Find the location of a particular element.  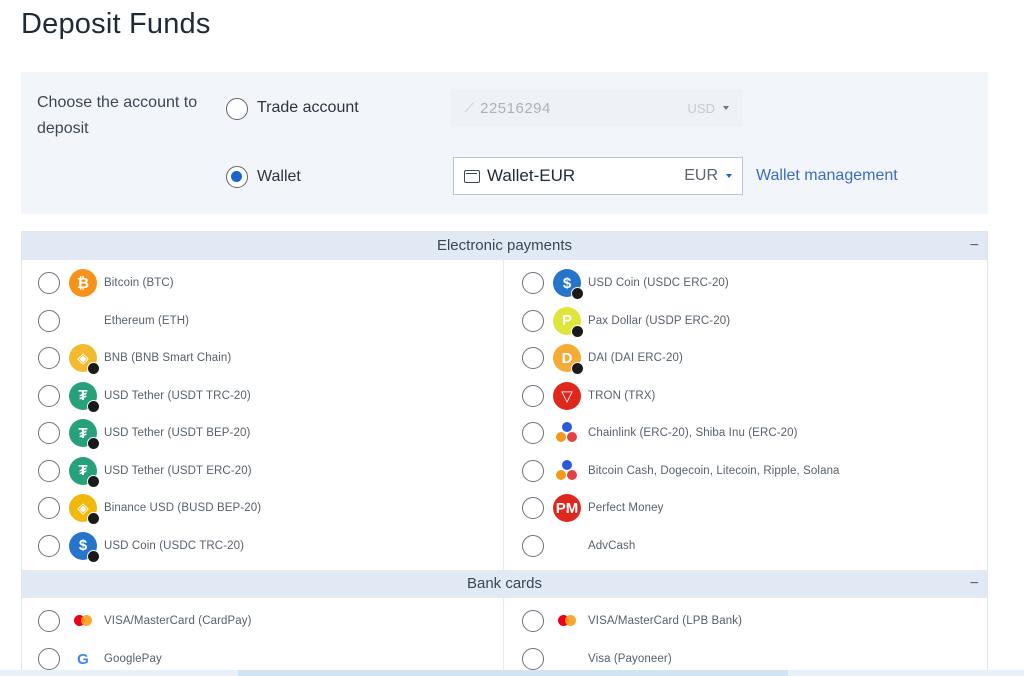

payment-method-option: ◈ Binance USD (BUSD BEP-20) is located at coordinates (150, 508).